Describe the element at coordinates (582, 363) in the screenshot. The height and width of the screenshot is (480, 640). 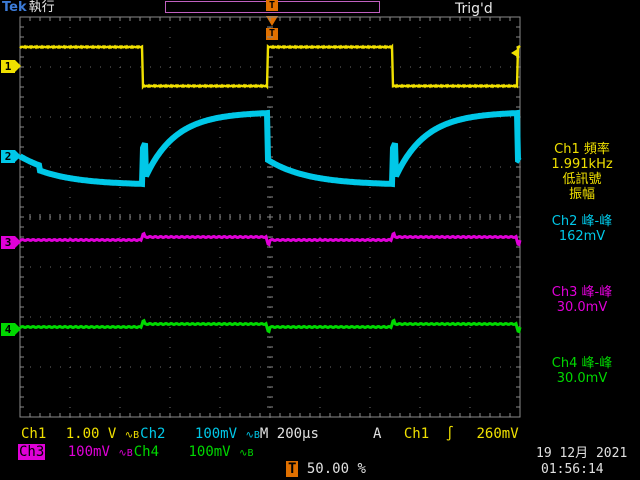
I see `meas-label: Ch4 峰-峰` at that location.